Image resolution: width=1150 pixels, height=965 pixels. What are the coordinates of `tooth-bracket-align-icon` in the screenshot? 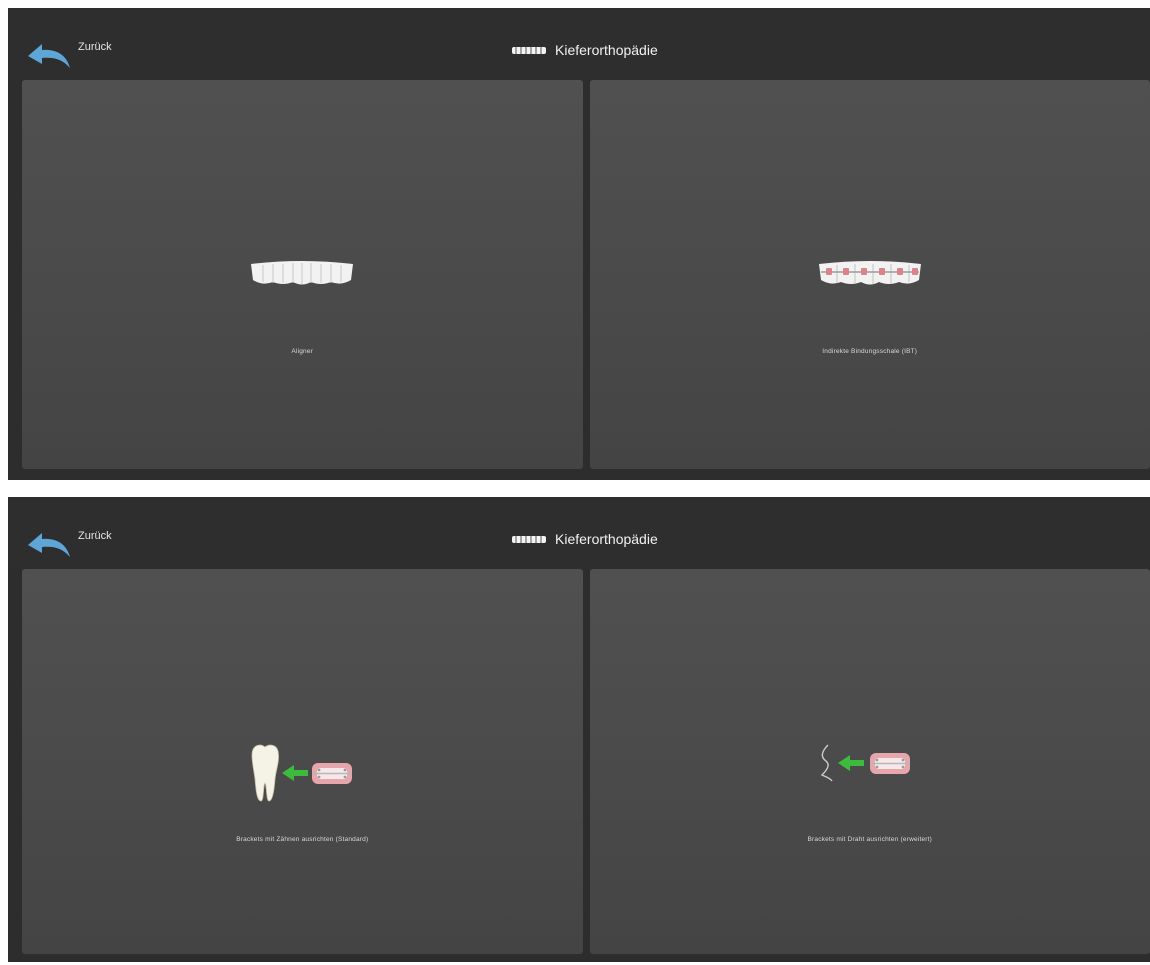 It's located at (302, 773).